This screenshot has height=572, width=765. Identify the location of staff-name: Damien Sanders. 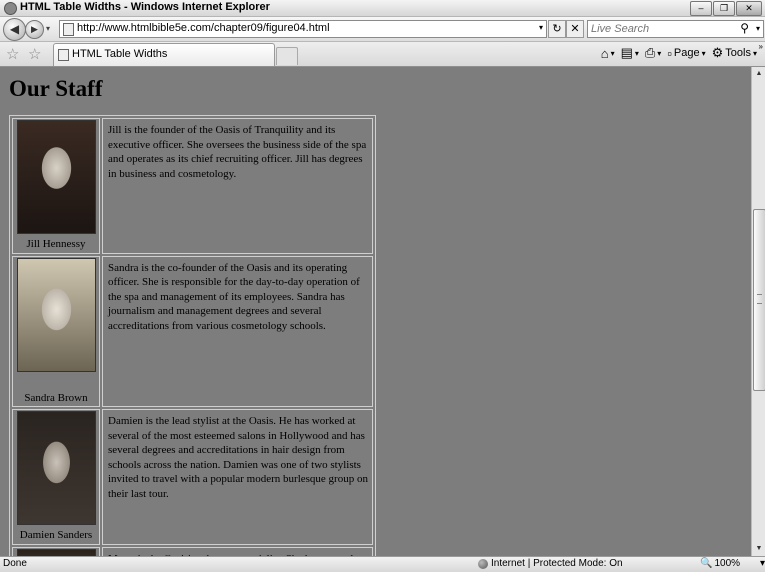
(56, 535).